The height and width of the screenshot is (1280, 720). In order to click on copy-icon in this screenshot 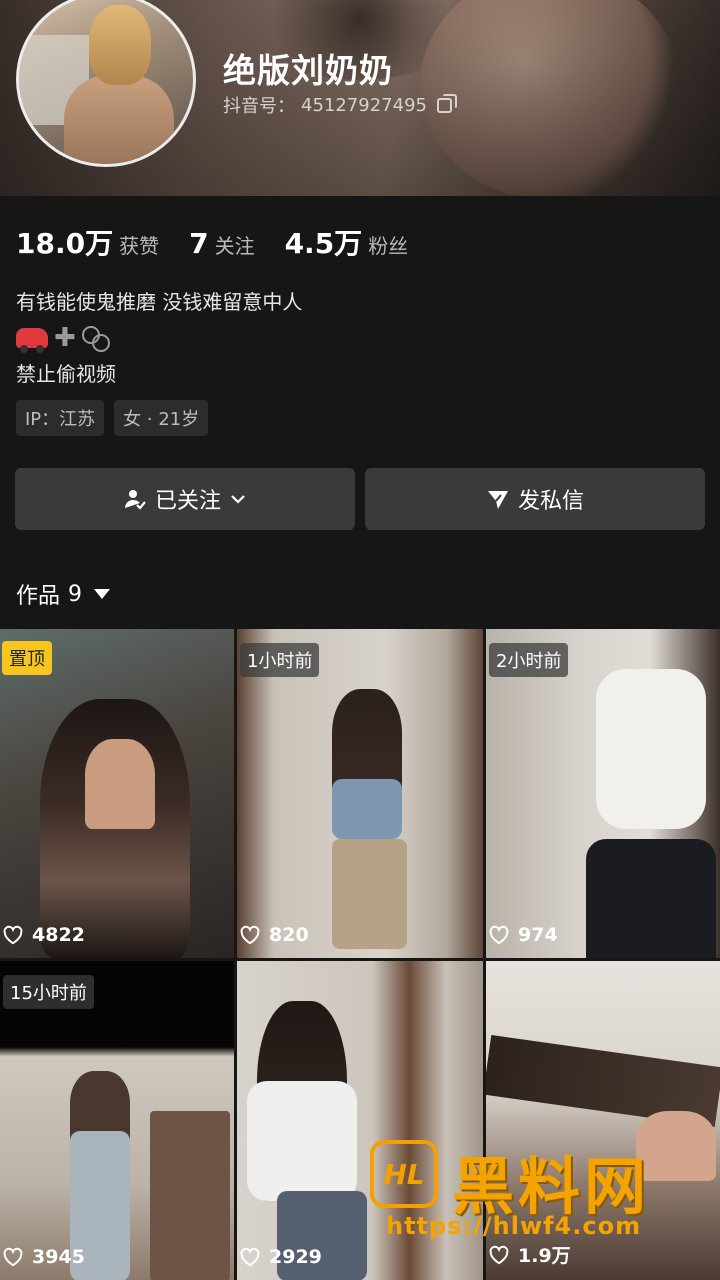, I will do `click(446, 103)`.